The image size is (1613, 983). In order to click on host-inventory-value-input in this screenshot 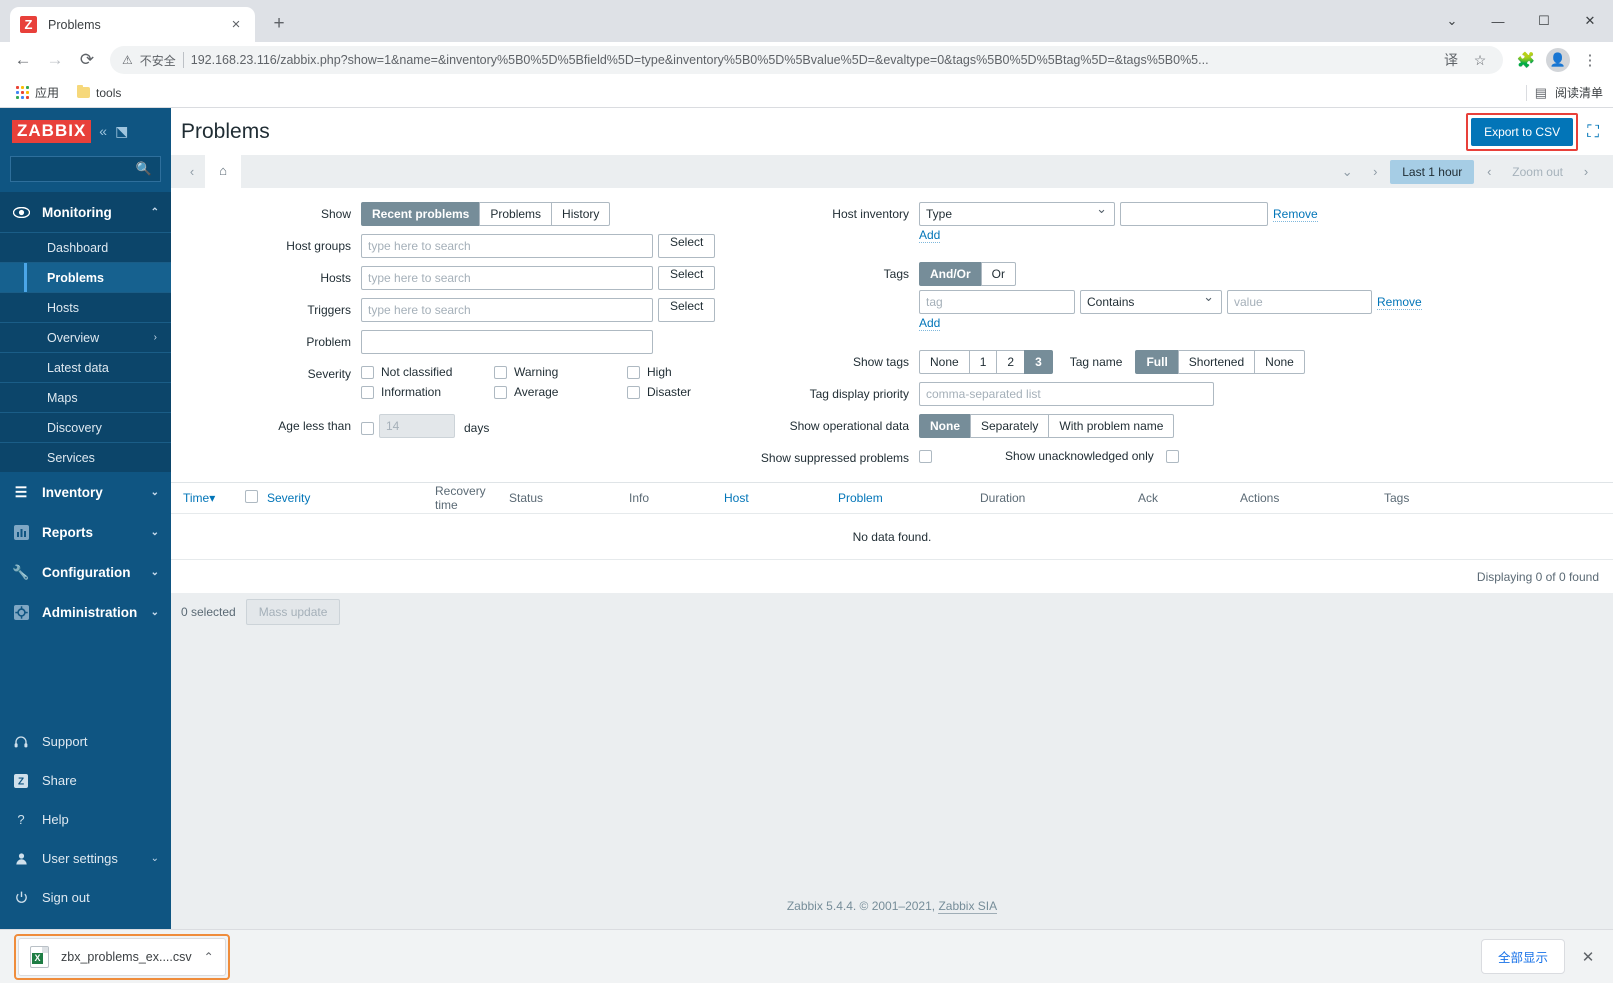, I will do `click(1194, 214)`.